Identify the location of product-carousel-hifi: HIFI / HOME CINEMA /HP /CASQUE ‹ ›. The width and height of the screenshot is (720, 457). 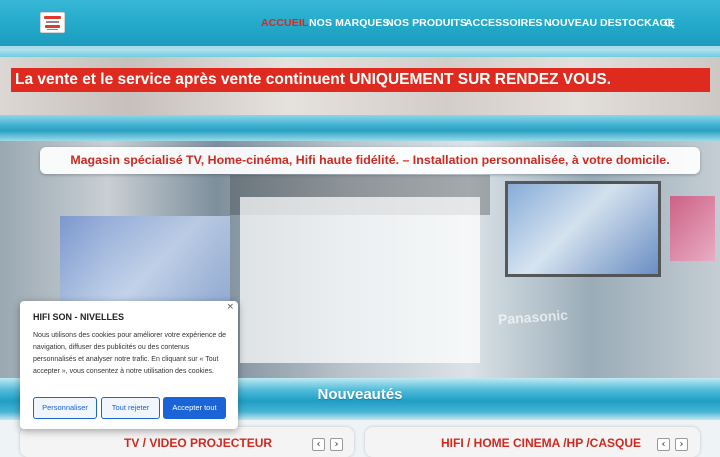
(532, 442).